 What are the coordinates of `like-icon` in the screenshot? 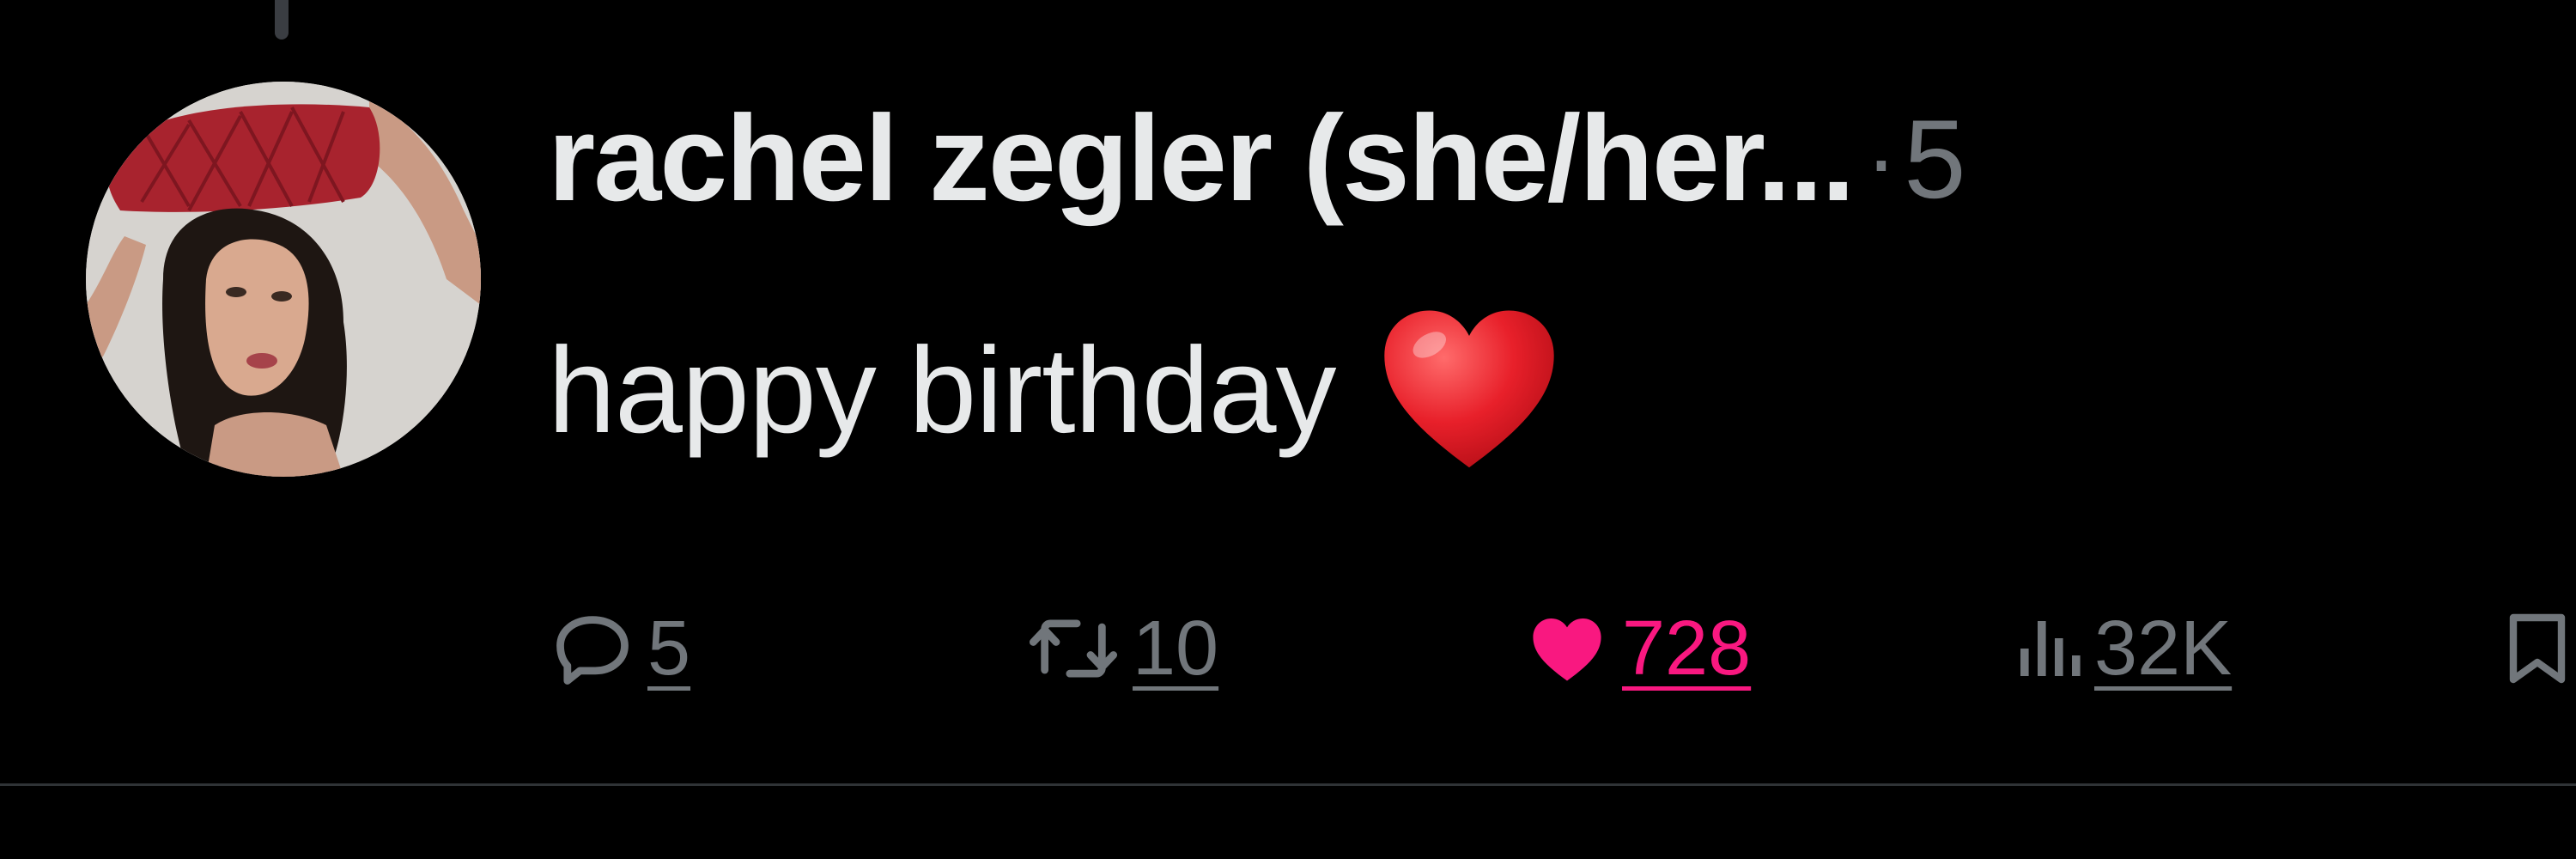 It's located at (1567, 648).